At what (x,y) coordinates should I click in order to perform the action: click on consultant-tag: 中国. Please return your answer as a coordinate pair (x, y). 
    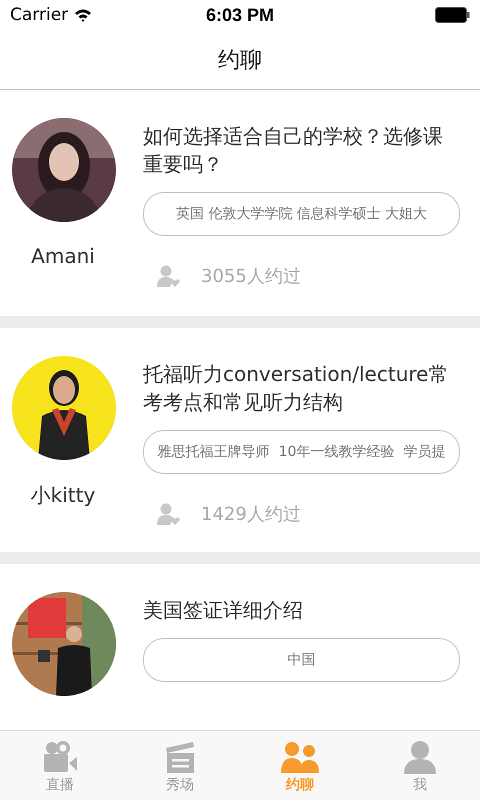
    Looking at the image, I should click on (301, 660).